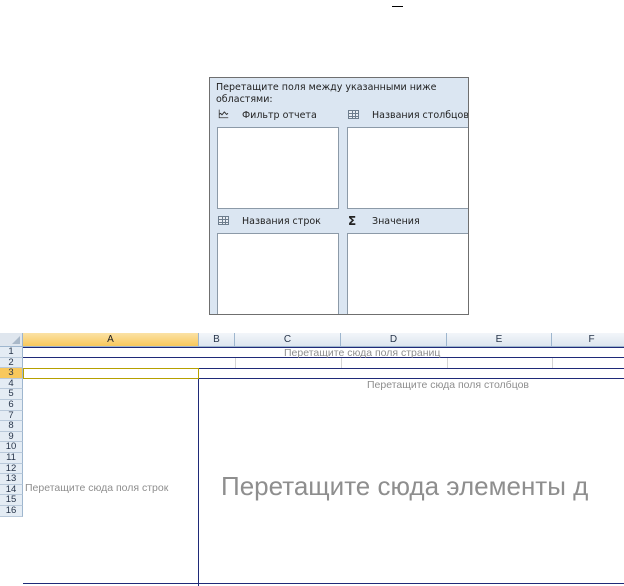 This screenshot has width=624, height=586. I want to click on column-header-c: C, so click(288, 340).